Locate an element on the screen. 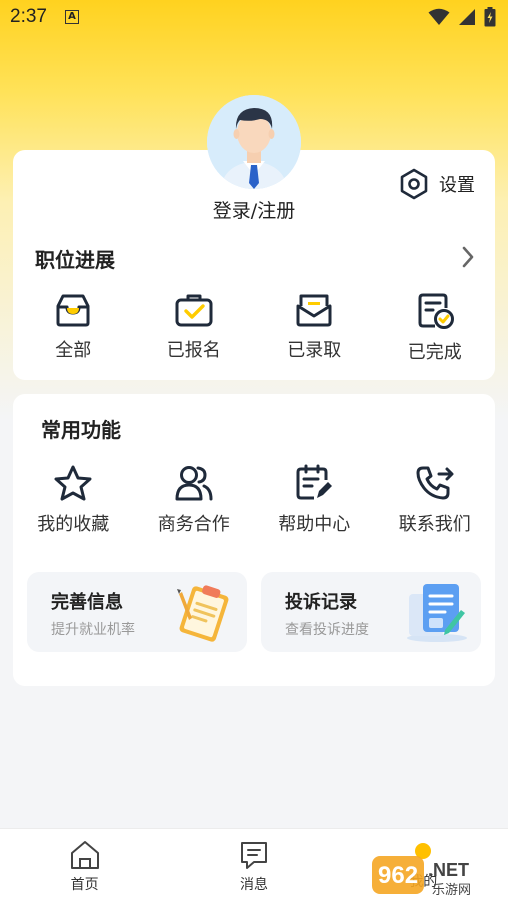  functions-row: 我的收藏 商务合作 帮助中心 联系我们 is located at coordinates (254, 500).